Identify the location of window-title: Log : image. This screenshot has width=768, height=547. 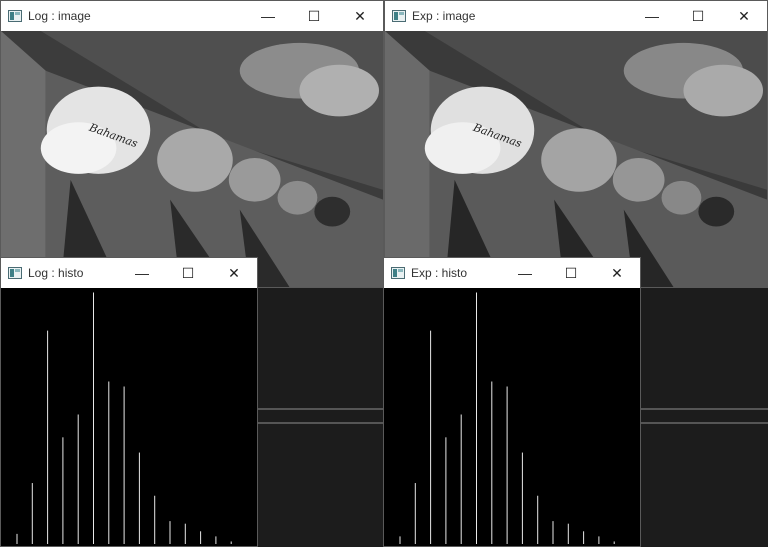
(59, 16).